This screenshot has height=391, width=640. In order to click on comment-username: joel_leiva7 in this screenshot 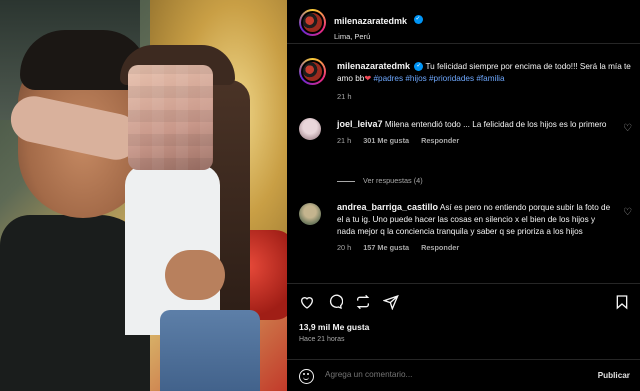, I will do `click(360, 124)`.